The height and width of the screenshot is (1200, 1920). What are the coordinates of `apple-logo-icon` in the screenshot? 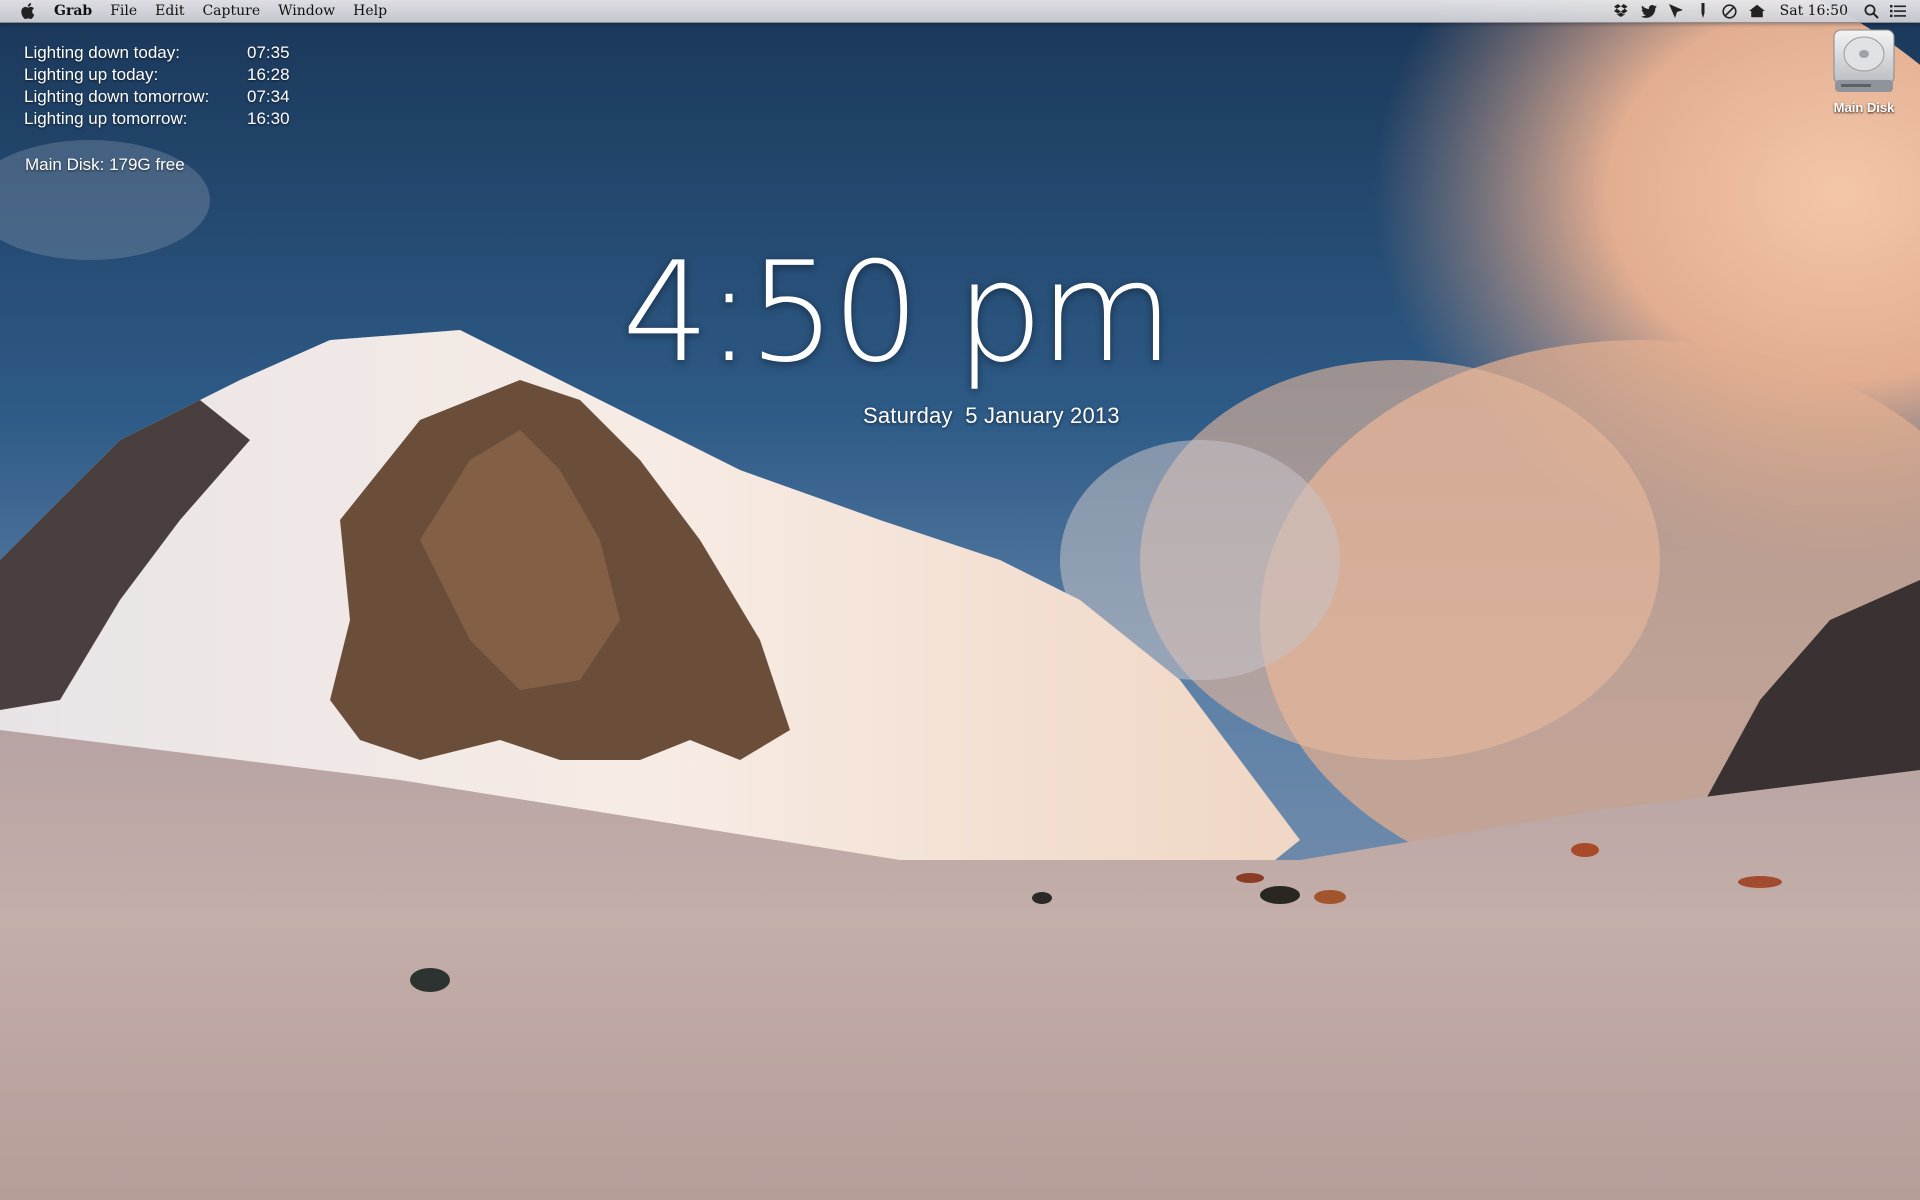 It's located at (28, 11).